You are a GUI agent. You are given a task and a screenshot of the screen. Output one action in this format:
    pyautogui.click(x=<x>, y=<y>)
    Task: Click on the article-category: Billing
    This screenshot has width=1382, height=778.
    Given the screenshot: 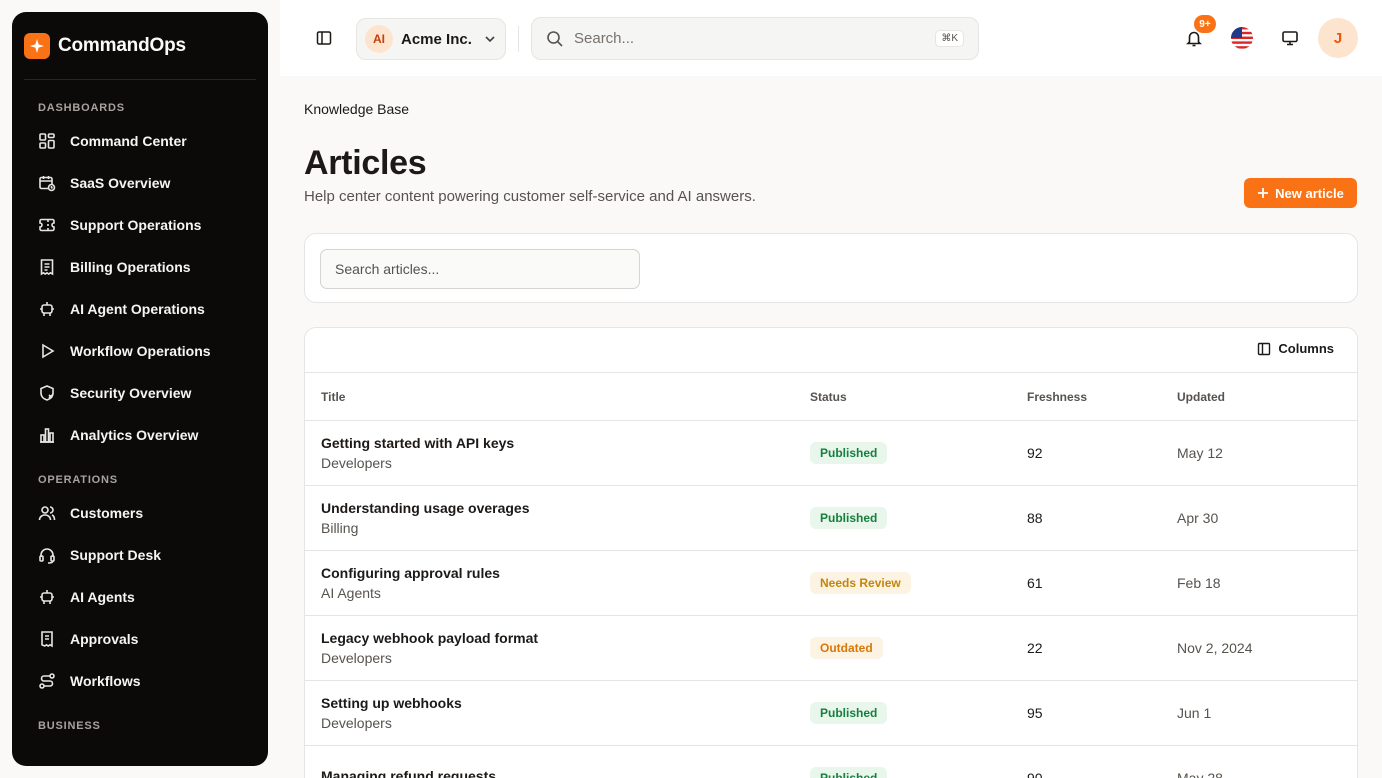 What is the action you would take?
    pyautogui.click(x=340, y=528)
    